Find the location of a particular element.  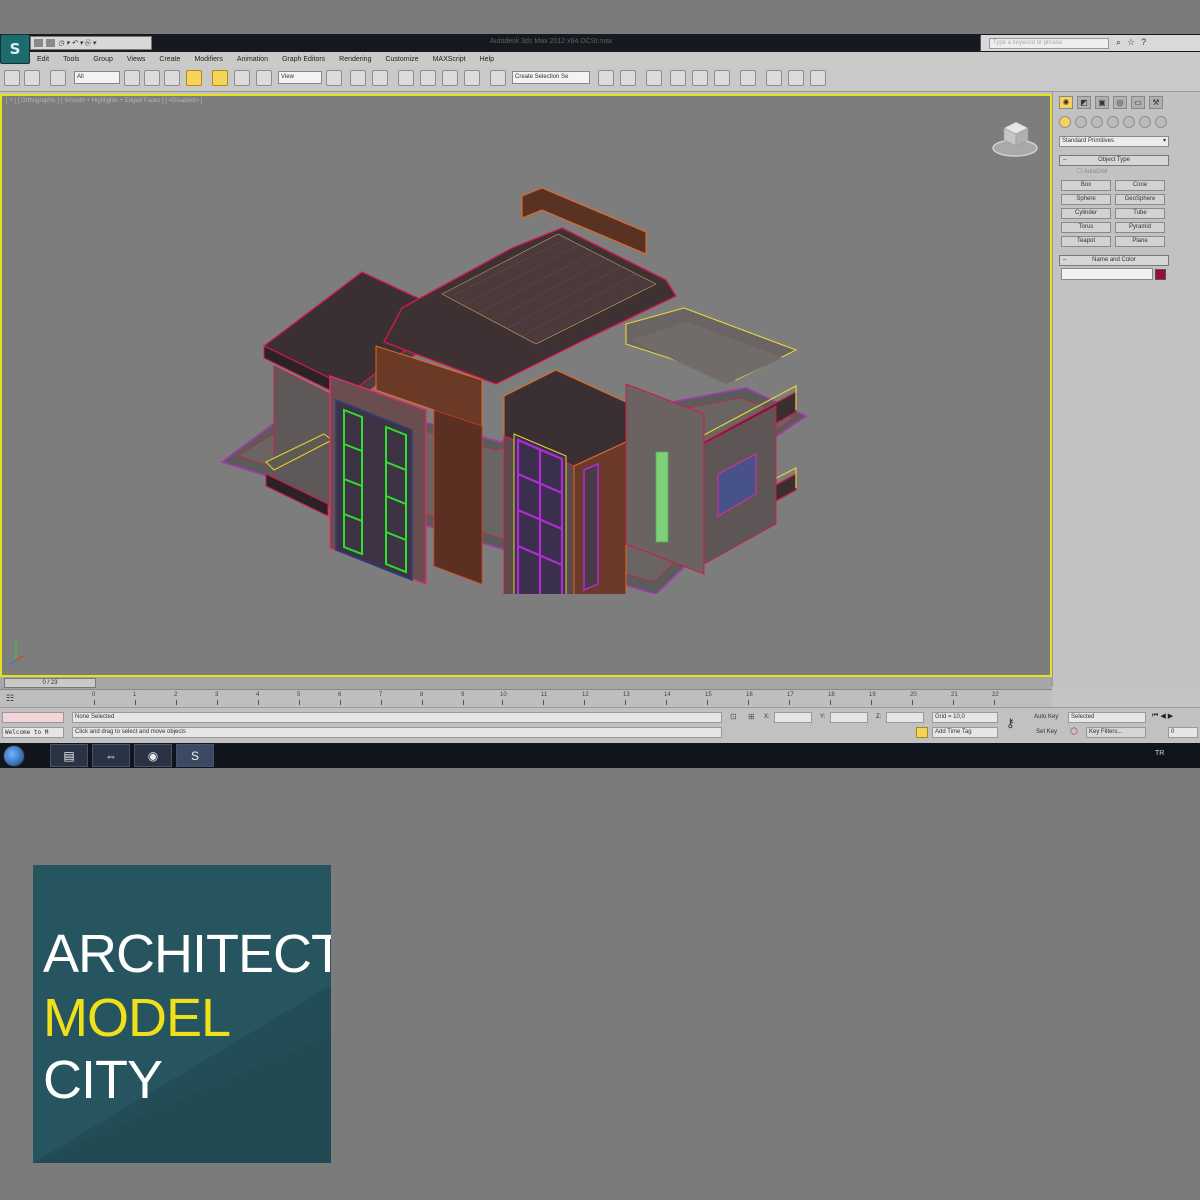

layer-manager-icon is located at coordinates (654, 78).